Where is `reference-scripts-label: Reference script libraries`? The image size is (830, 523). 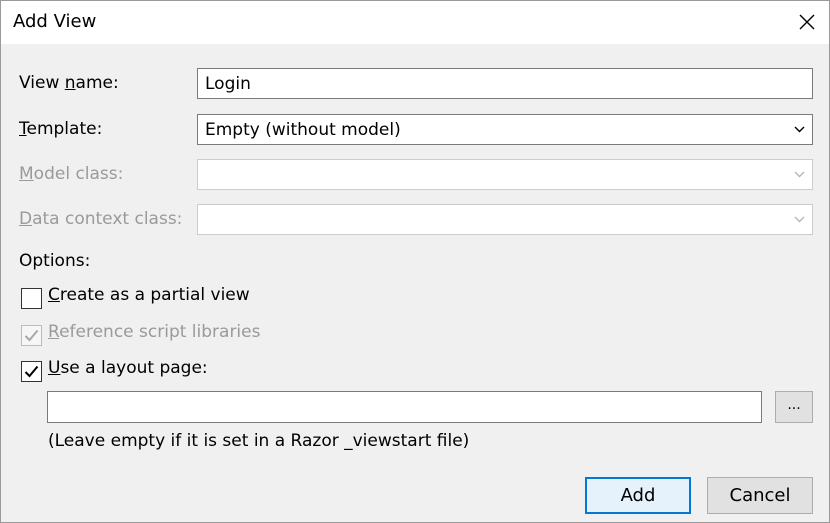 reference-scripts-label: Reference script libraries is located at coordinates (154, 332).